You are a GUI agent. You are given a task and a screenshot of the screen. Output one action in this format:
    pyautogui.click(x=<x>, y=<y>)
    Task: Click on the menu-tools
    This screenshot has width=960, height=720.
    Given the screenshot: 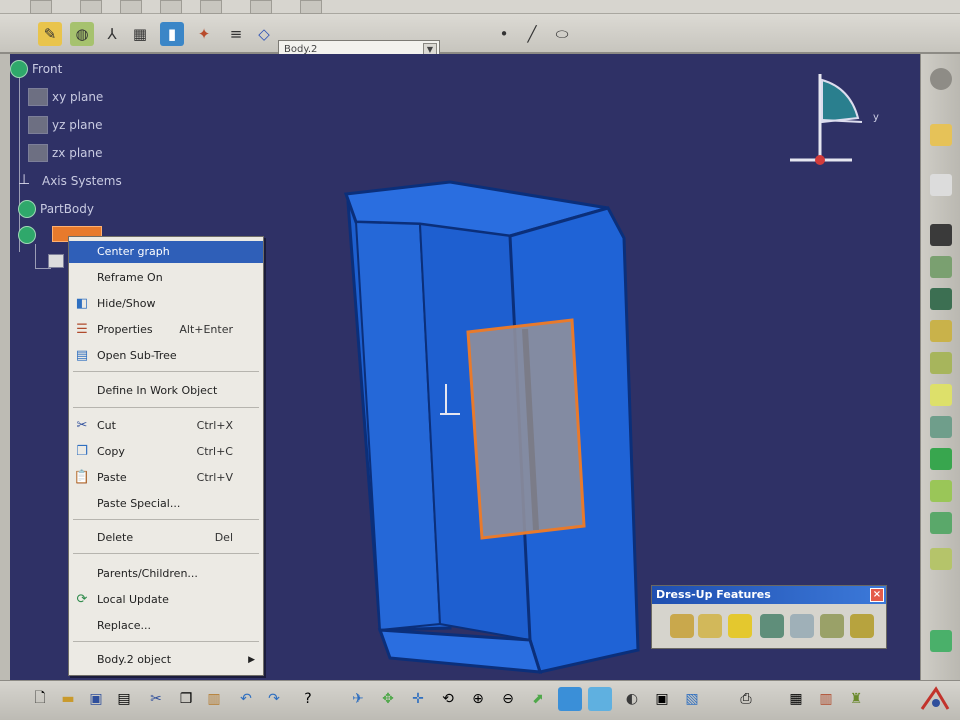 What is the action you would take?
    pyautogui.click(x=211, y=7)
    